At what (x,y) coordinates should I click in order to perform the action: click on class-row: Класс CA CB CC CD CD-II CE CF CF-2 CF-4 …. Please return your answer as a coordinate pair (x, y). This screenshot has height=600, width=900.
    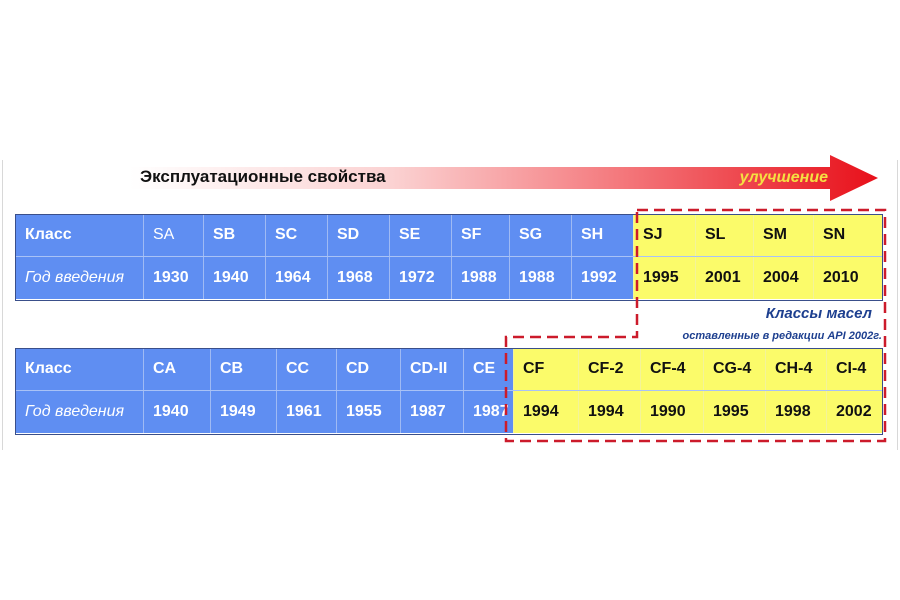
    Looking at the image, I should click on (448, 369).